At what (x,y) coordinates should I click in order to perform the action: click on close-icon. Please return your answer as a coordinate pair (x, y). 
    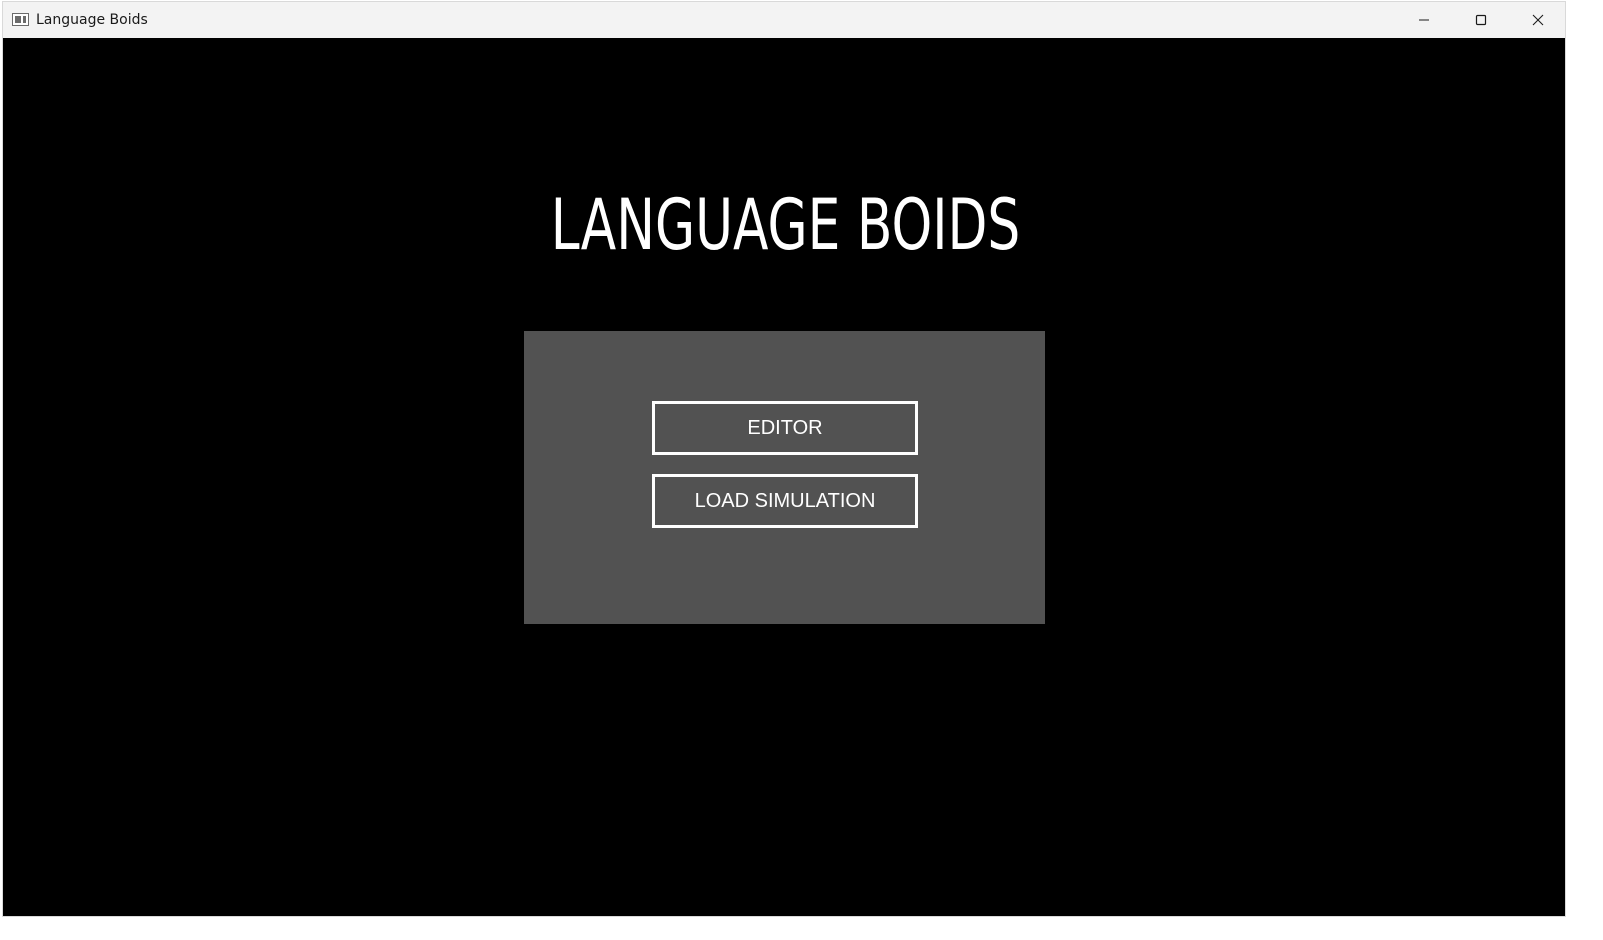
    Looking at the image, I should click on (1538, 20).